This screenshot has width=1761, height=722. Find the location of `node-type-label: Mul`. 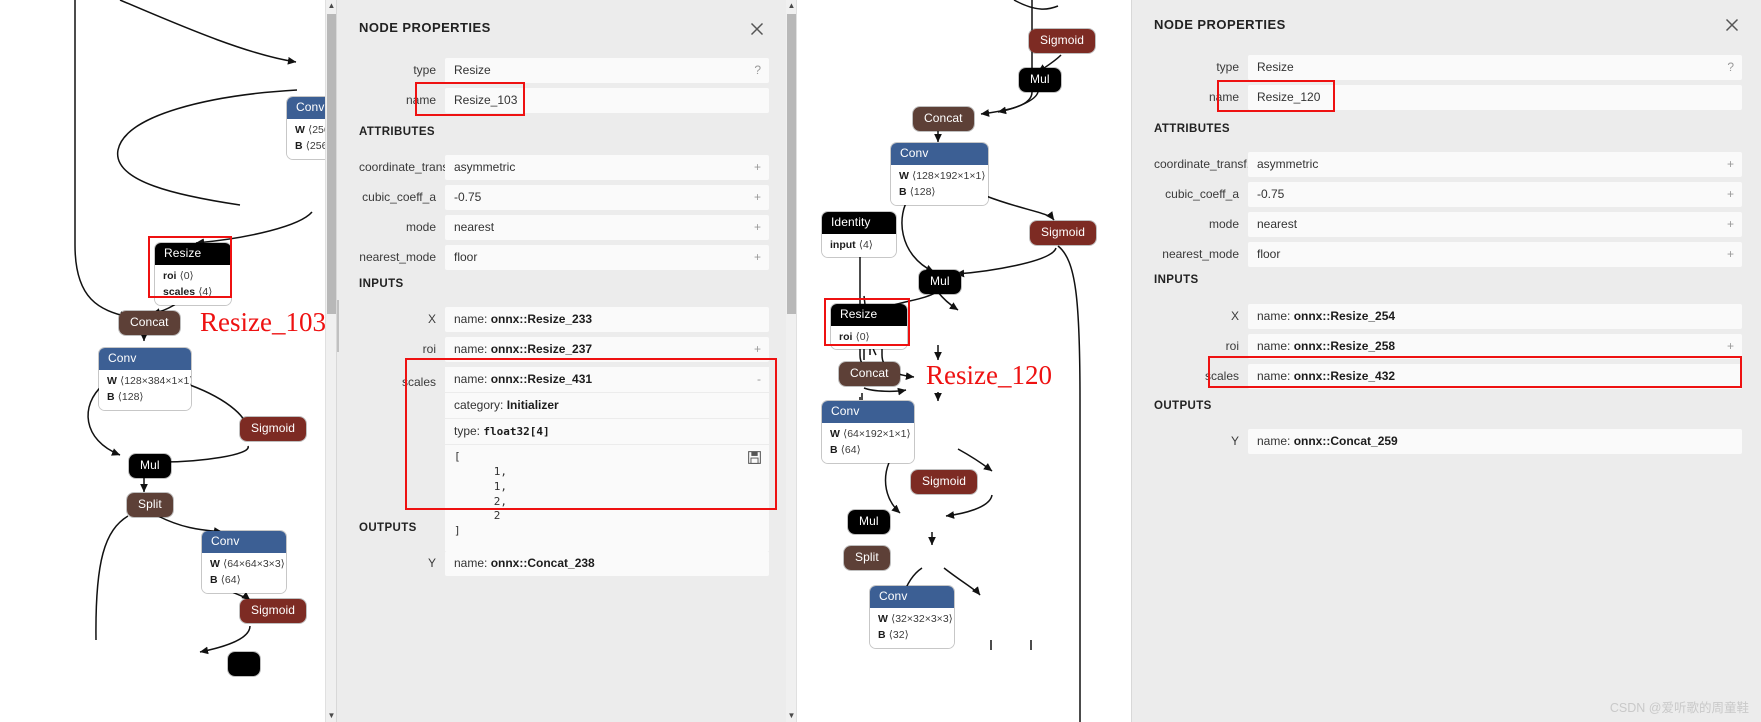

node-type-label: Mul is located at coordinates (869, 522).